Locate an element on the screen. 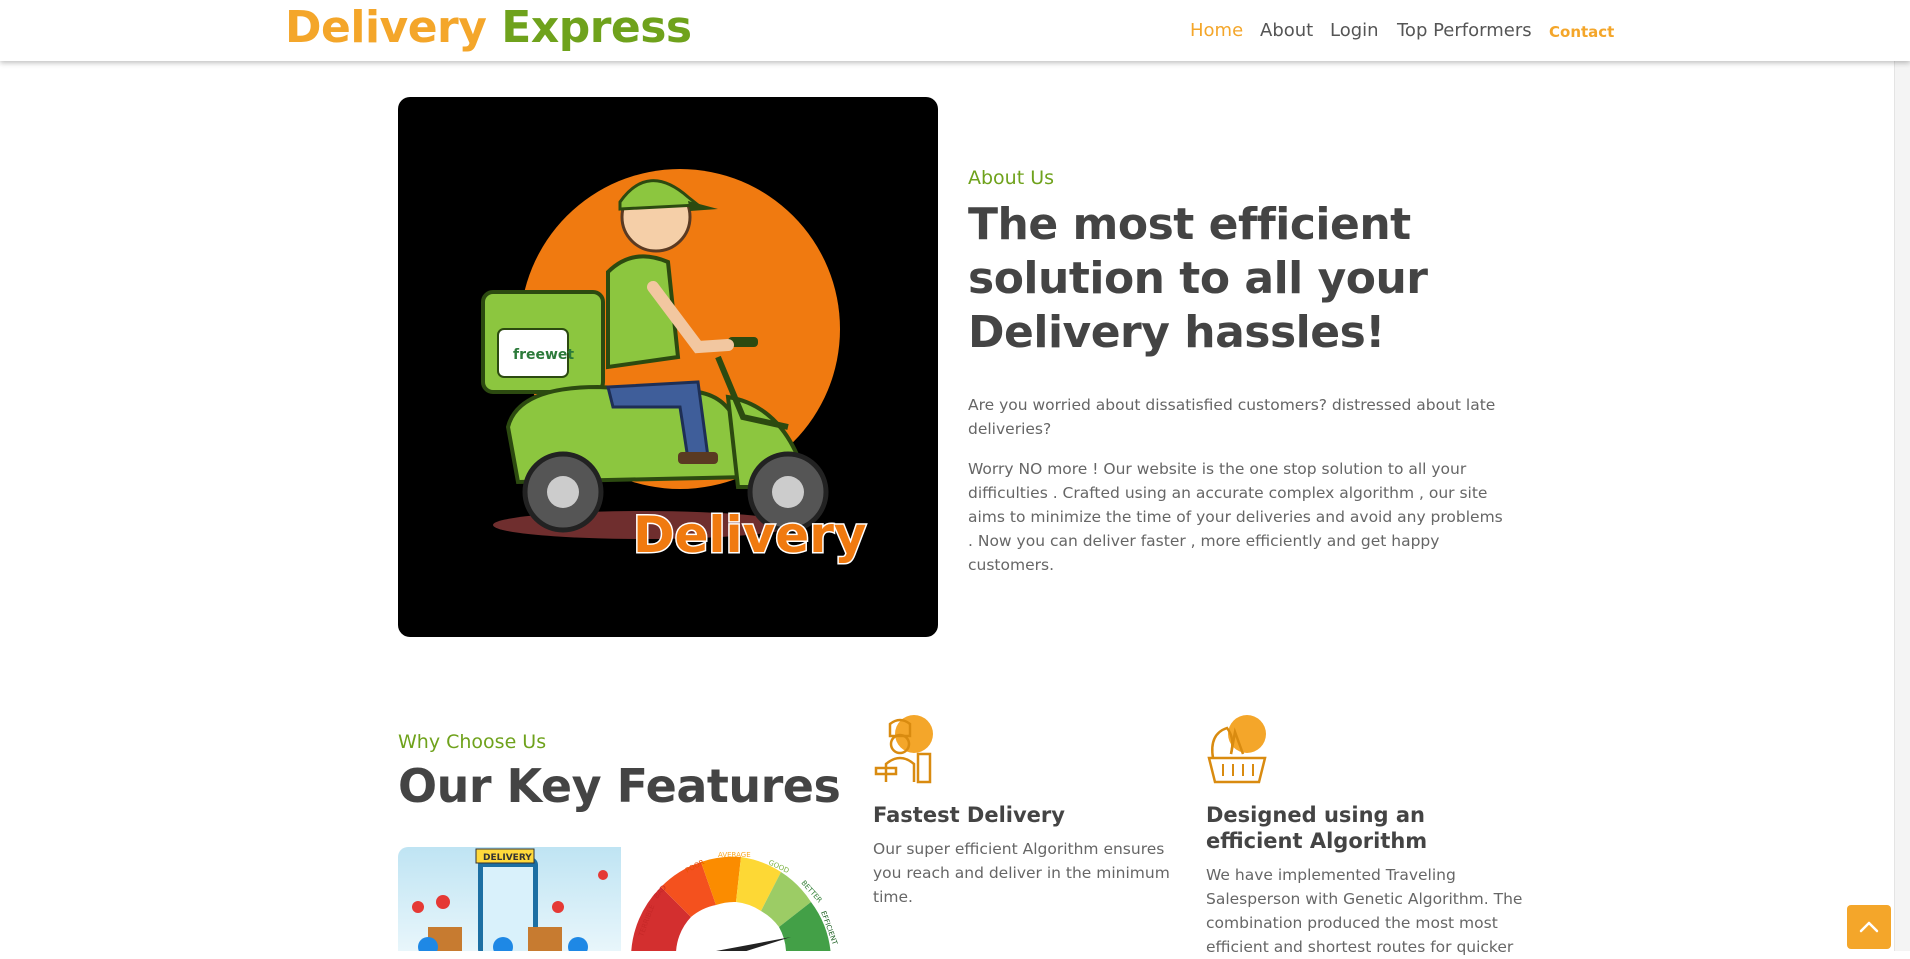 This screenshot has height=959, width=1910. brand-part-1: Delivery is located at coordinates (386, 27).